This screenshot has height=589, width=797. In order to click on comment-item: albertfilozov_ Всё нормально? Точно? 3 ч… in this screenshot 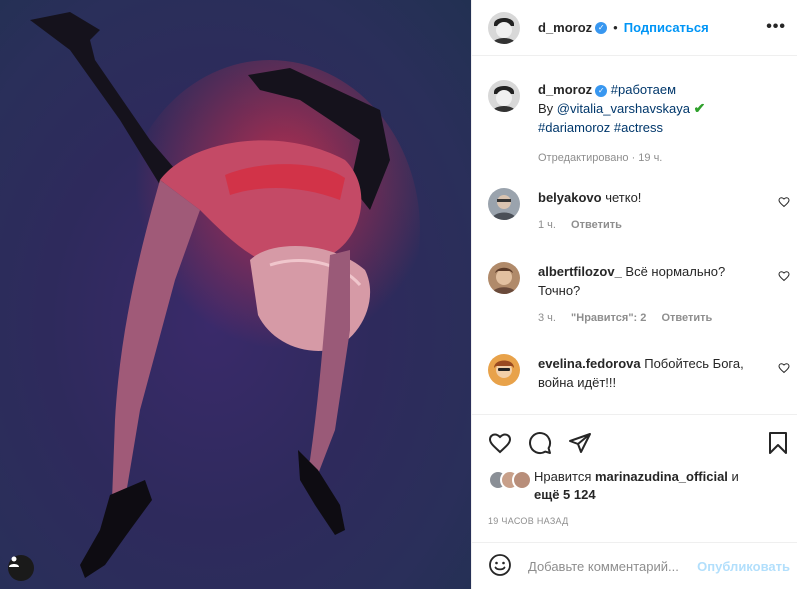, I will do `click(642, 293)`.